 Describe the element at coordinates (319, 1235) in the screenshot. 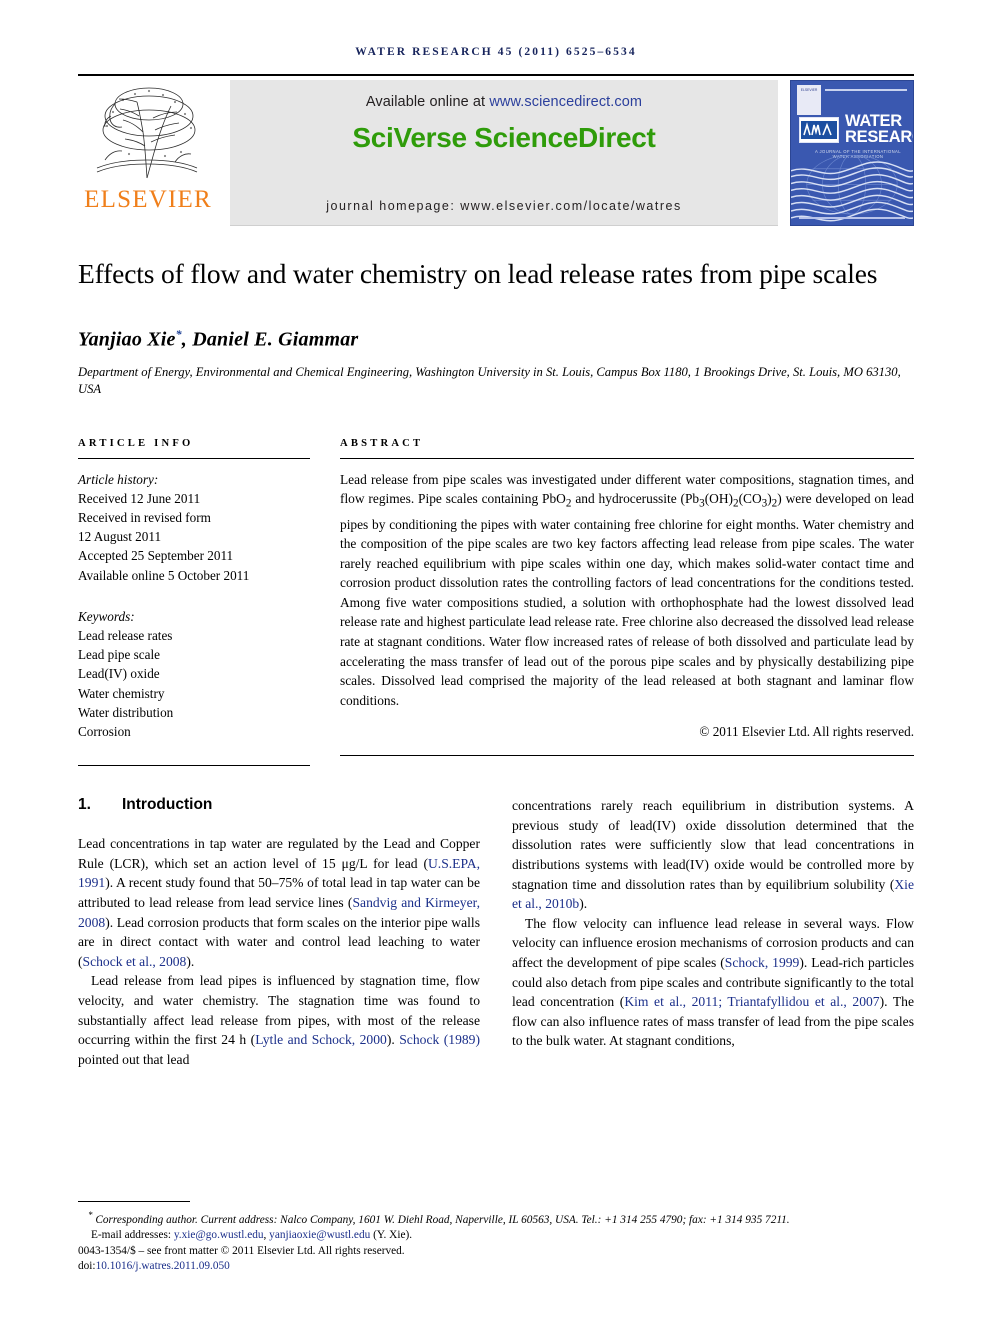

I see `email-address-2: yanjiaoxie@wustl.edu` at that location.